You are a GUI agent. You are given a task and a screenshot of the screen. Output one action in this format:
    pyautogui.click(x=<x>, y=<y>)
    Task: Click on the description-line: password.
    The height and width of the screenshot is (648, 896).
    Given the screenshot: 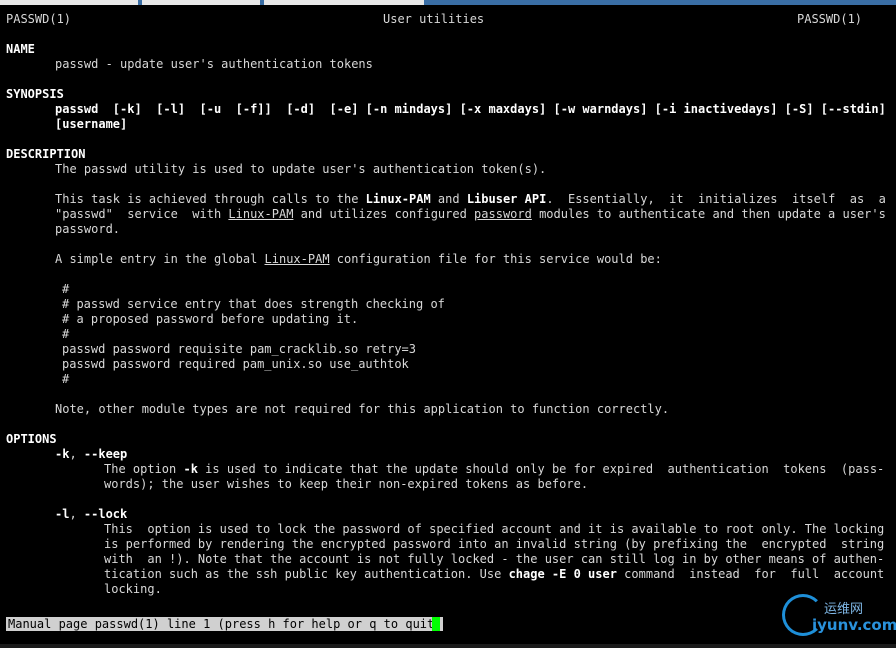 What is the action you would take?
    pyautogui.click(x=88, y=229)
    